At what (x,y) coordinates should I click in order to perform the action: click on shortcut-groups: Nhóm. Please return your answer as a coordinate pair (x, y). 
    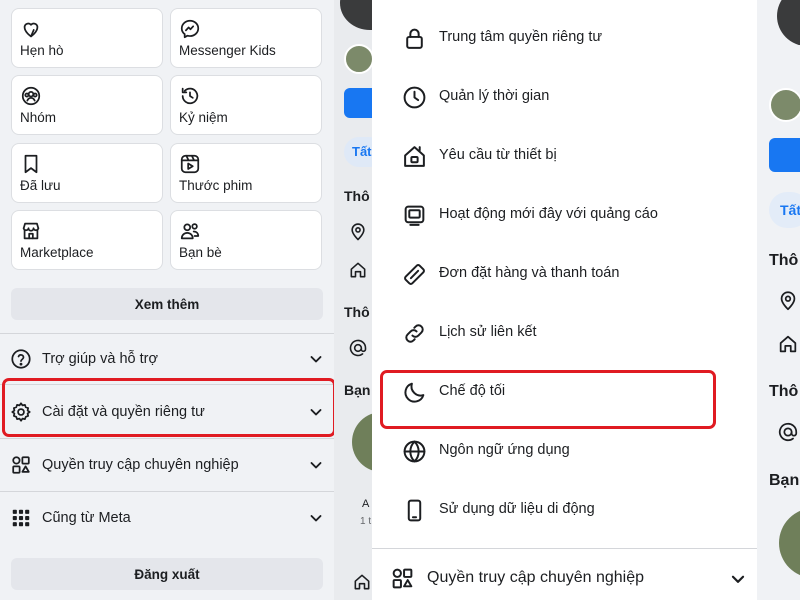
    Looking at the image, I should click on (87, 105).